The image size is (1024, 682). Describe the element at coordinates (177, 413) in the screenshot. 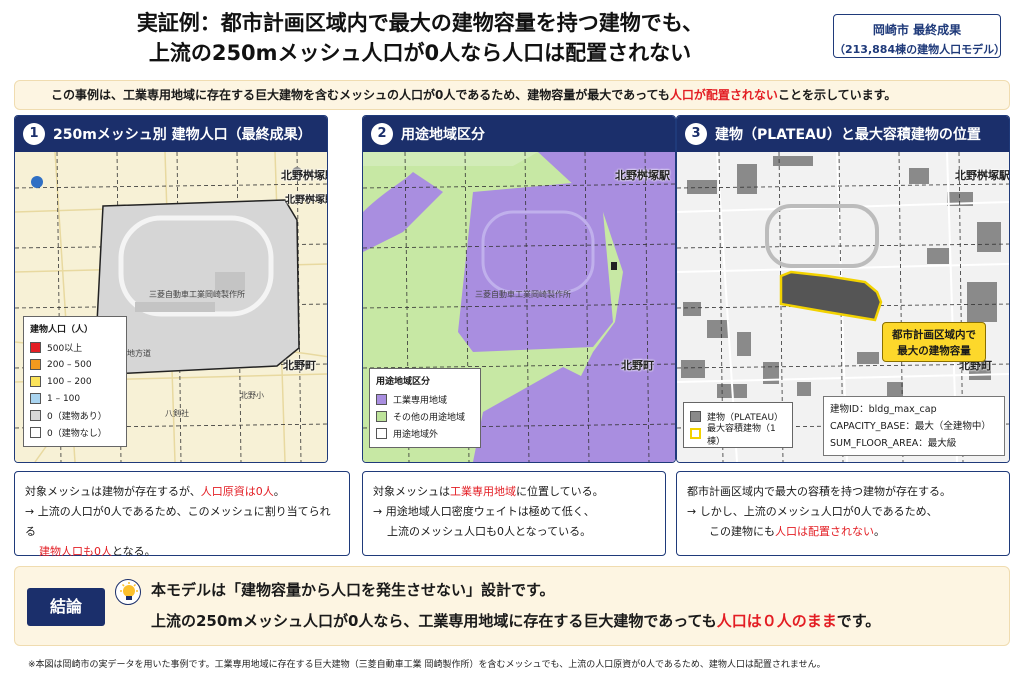

I see `shrine-label: 八剣社` at that location.